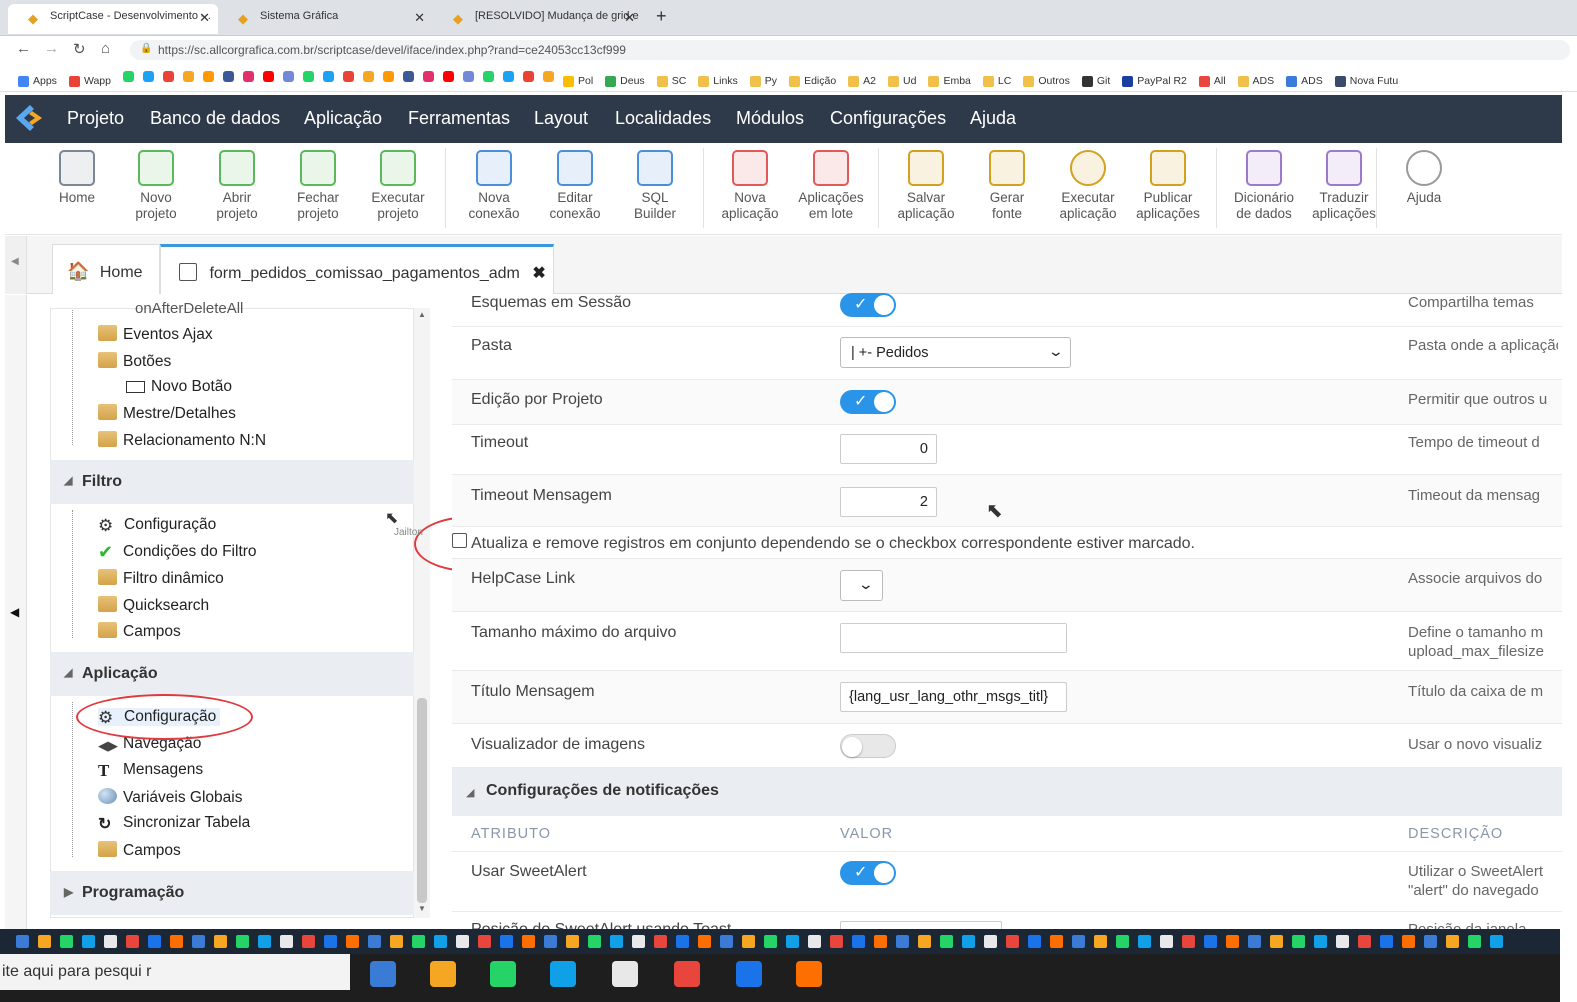 This screenshot has width=1577, height=1002. Describe the element at coordinates (671, 81) in the screenshot. I see `bookmark-item: SC` at that location.